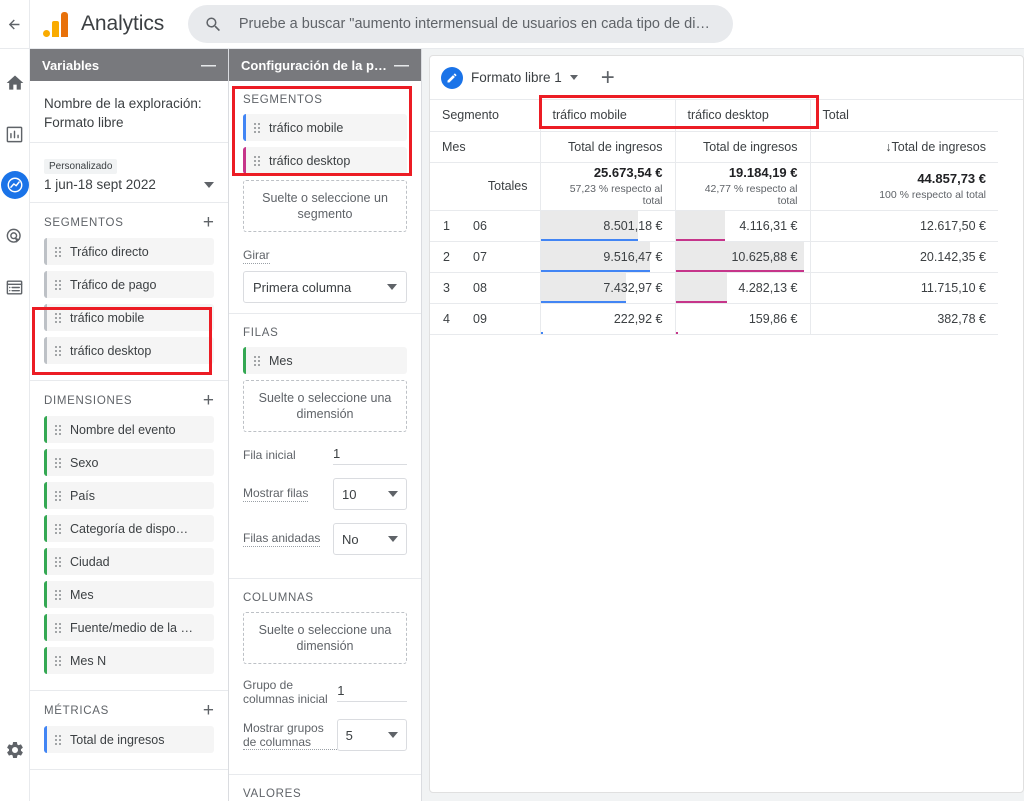 Image resolution: width=1024 pixels, height=809 pixels. What do you see at coordinates (714, 288) in the screenshot?
I see `table-row: 3 08 7.432,97 € 4.282,13 € 11.715,10 €` at bounding box center [714, 288].